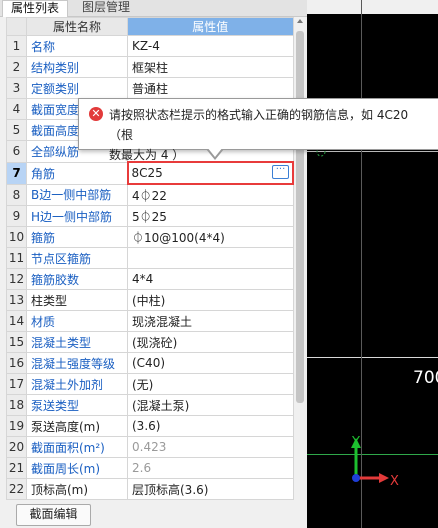  I want to click on panel-tabs: 属性列表 图层管理, so click(153, 8).